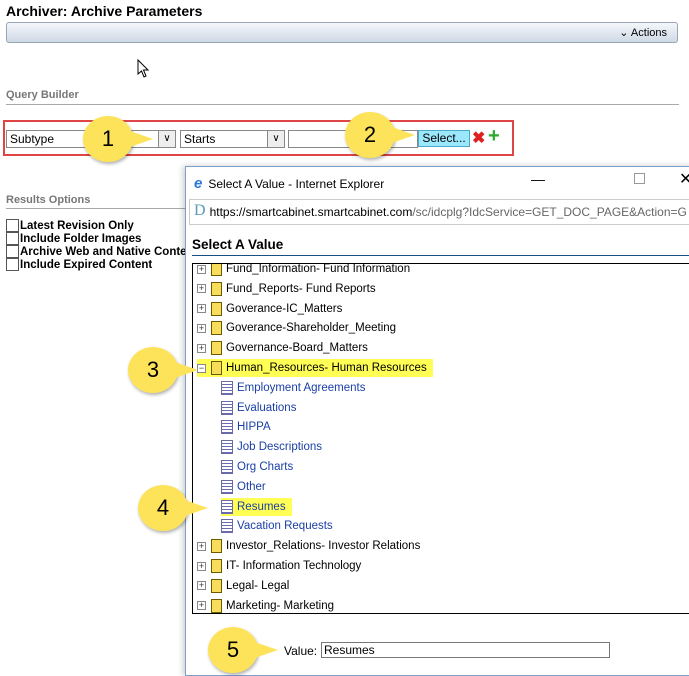  I want to click on actions-menu: ⌄ Actions, so click(643, 32).